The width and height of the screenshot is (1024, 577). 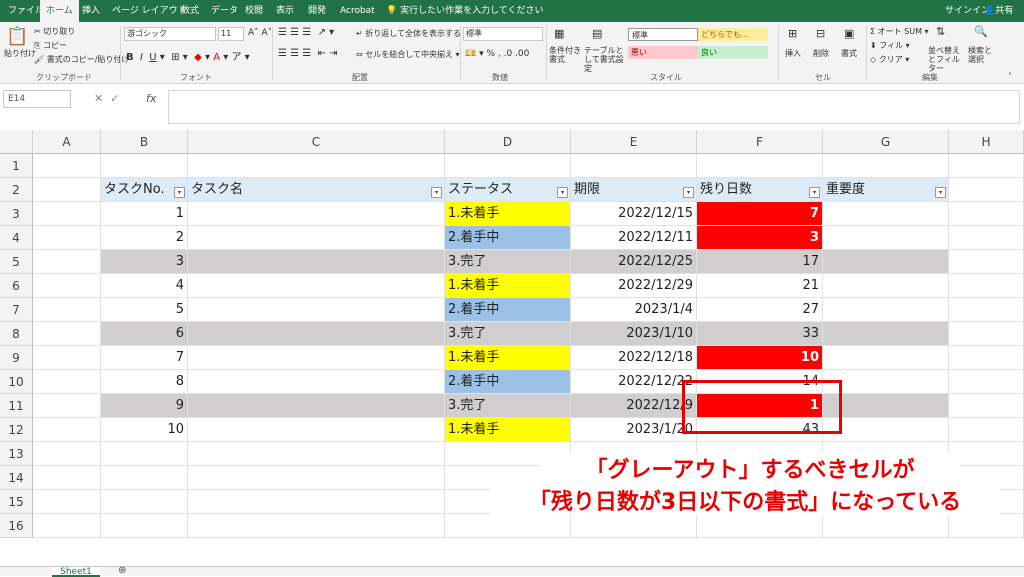 What do you see at coordinates (16, 502) in the screenshot?
I see `row-header: 15` at bounding box center [16, 502].